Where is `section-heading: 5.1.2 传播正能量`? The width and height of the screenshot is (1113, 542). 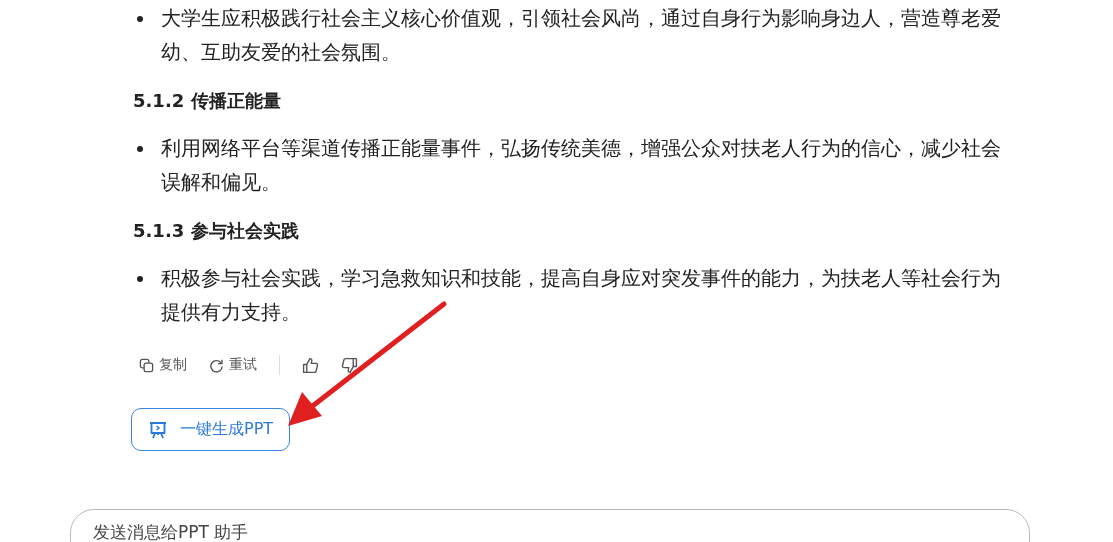
section-heading: 5.1.2 传播正能量 is located at coordinates (207, 101).